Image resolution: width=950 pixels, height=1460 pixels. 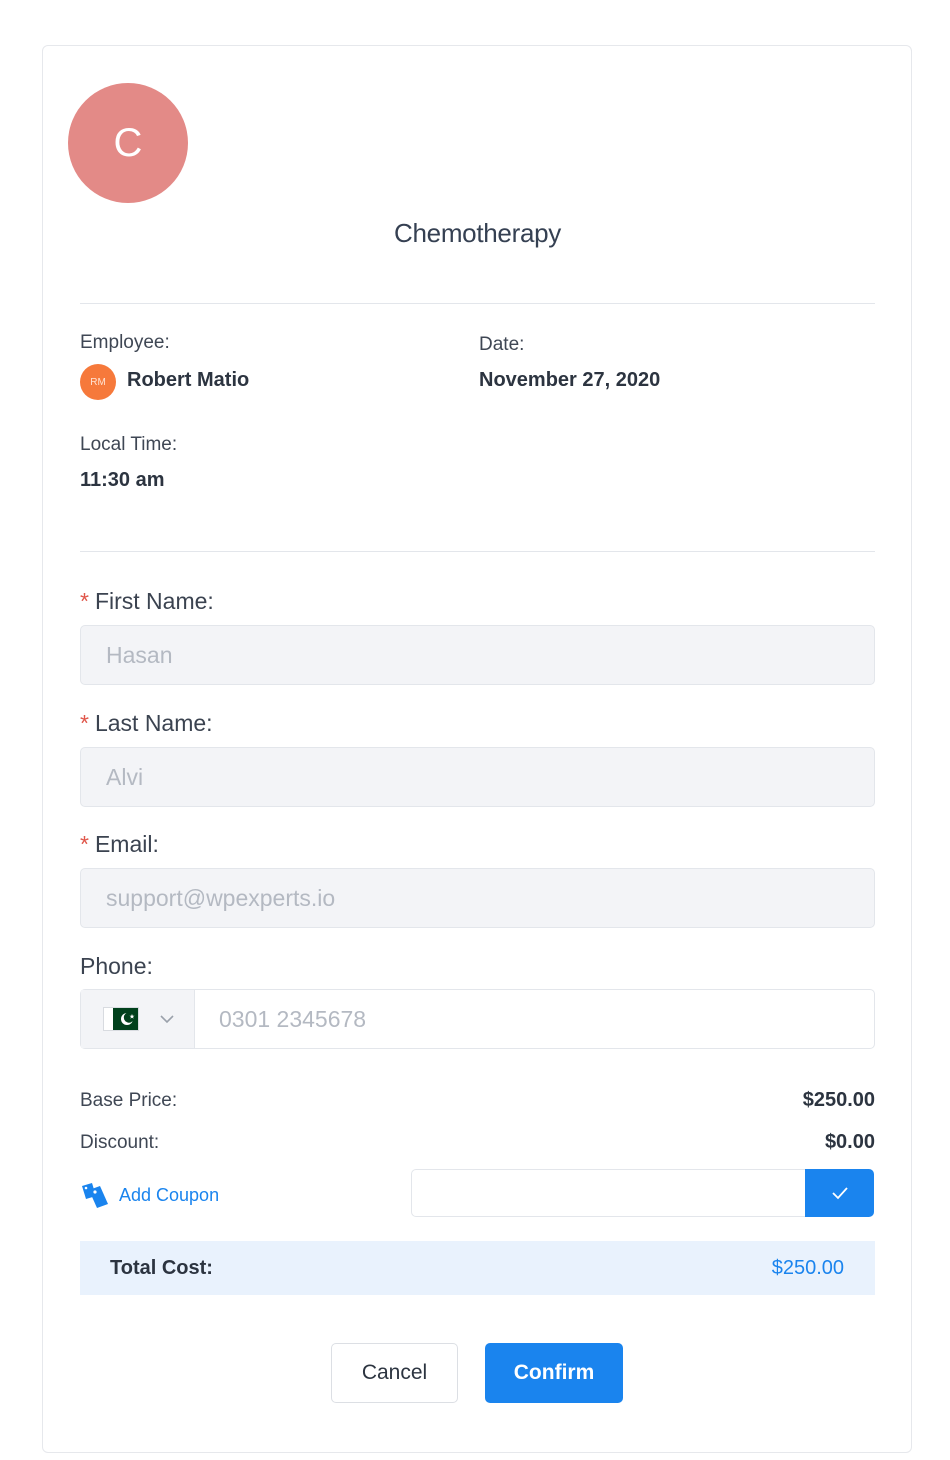 What do you see at coordinates (477, 777) in the screenshot?
I see `last-name-field: Alvi` at bounding box center [477, 777].